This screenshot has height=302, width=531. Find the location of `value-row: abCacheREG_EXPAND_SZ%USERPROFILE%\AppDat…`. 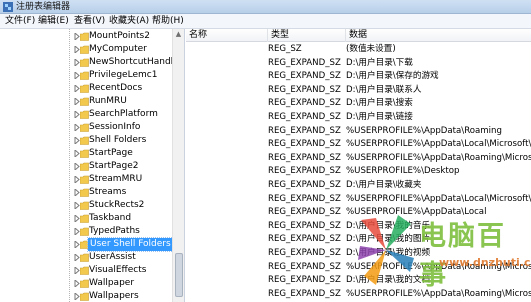

value-row: abCacheREG_EXPAND_SZ%USERPROFILE%\AppDat… is located at coordinates (358, 144).